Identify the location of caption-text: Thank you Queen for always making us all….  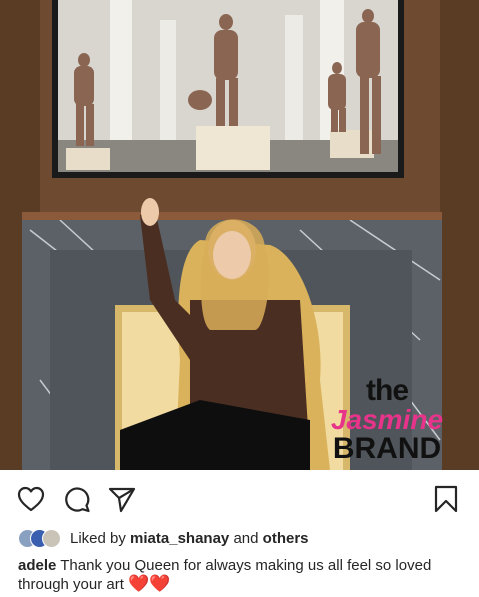
(225, 575).